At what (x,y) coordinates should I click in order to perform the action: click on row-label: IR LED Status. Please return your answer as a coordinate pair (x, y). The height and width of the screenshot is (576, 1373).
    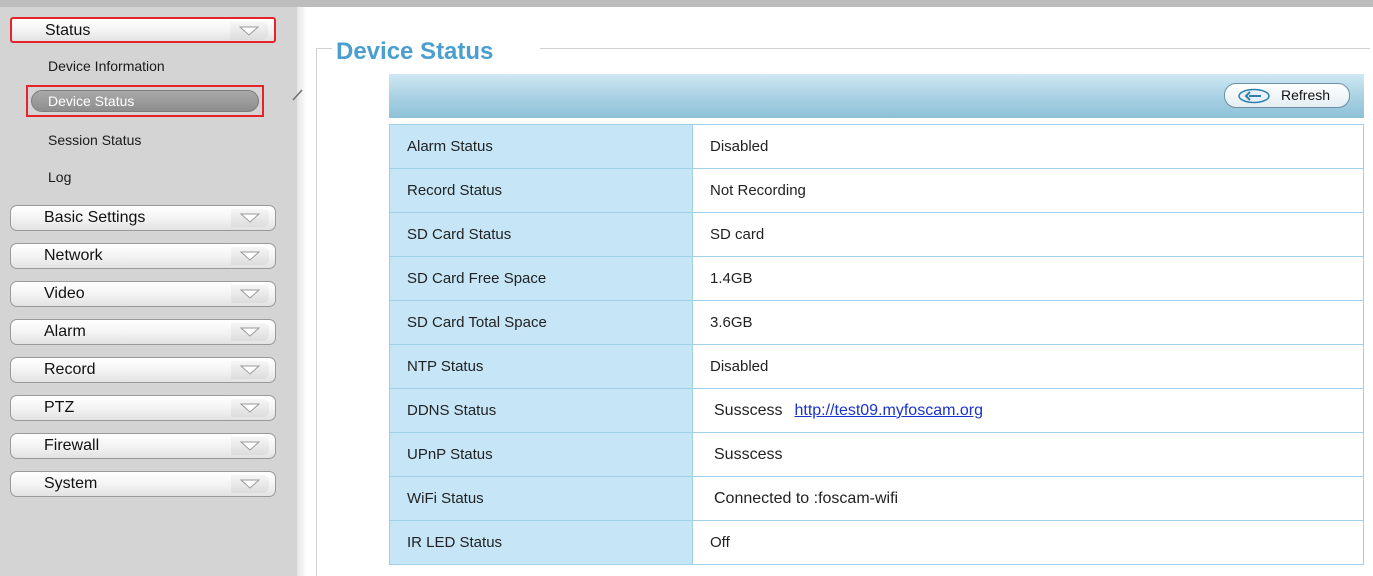
    Looking at the image, I should click on (541, 542).